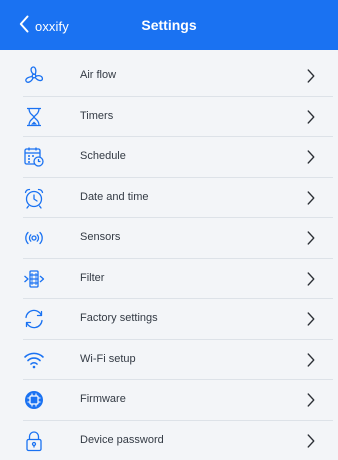  Describe the element at coordinates (119, 318) in the screenshot. I see `settings-item-label: Factory settings` at that location.